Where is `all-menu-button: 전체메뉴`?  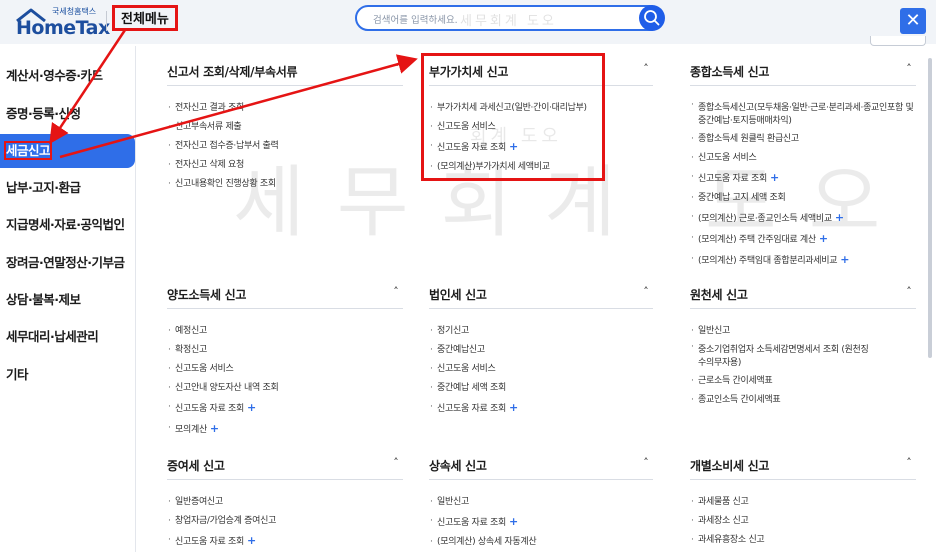 all-menu-button: 전체메뉴 is located at coordinates (145, 18).